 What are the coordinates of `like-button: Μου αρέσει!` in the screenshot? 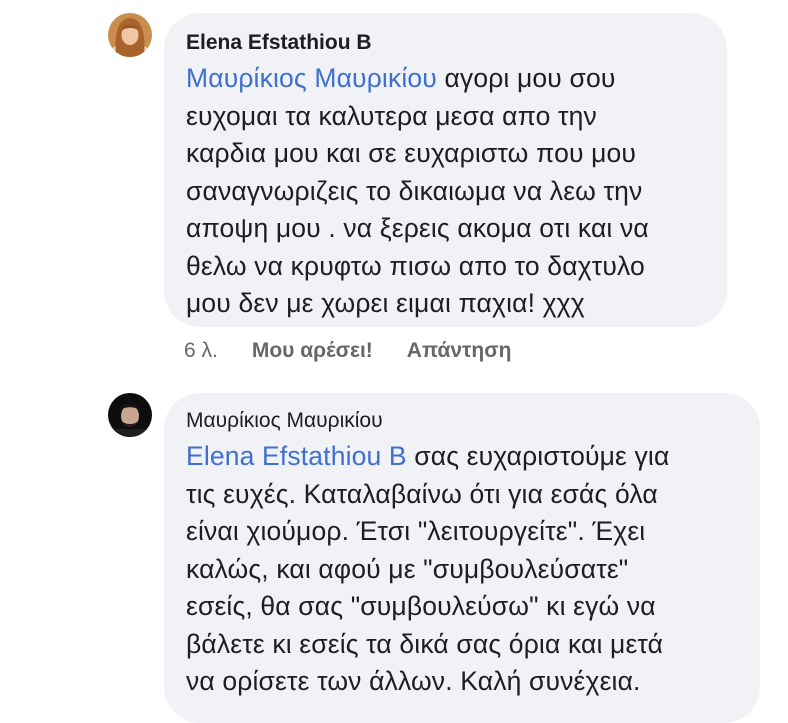 It's located at (312, 351).